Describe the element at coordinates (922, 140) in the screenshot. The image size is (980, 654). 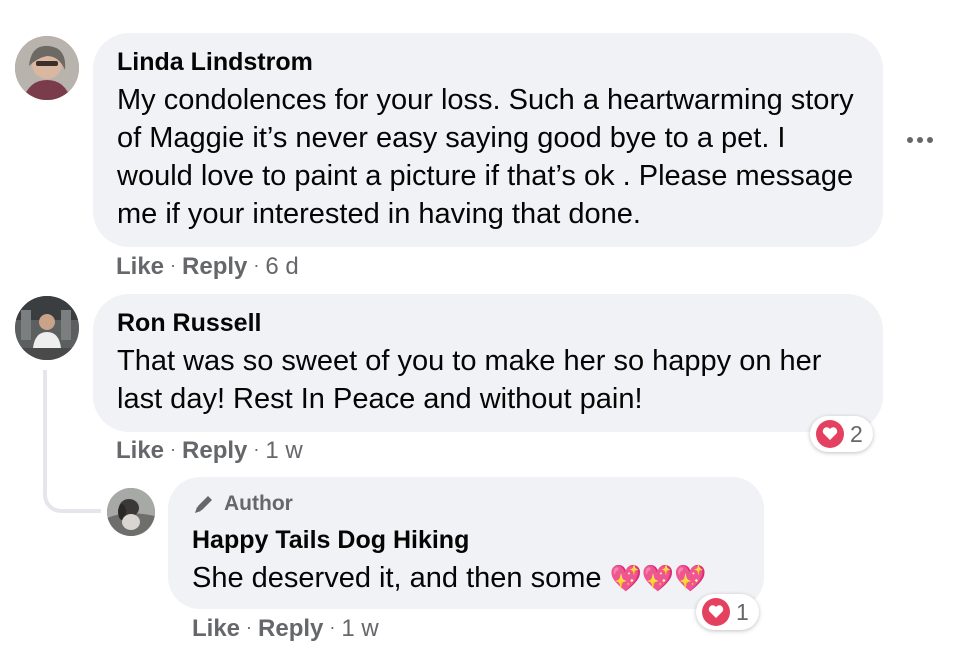
I see `more-options-icon` at that location.